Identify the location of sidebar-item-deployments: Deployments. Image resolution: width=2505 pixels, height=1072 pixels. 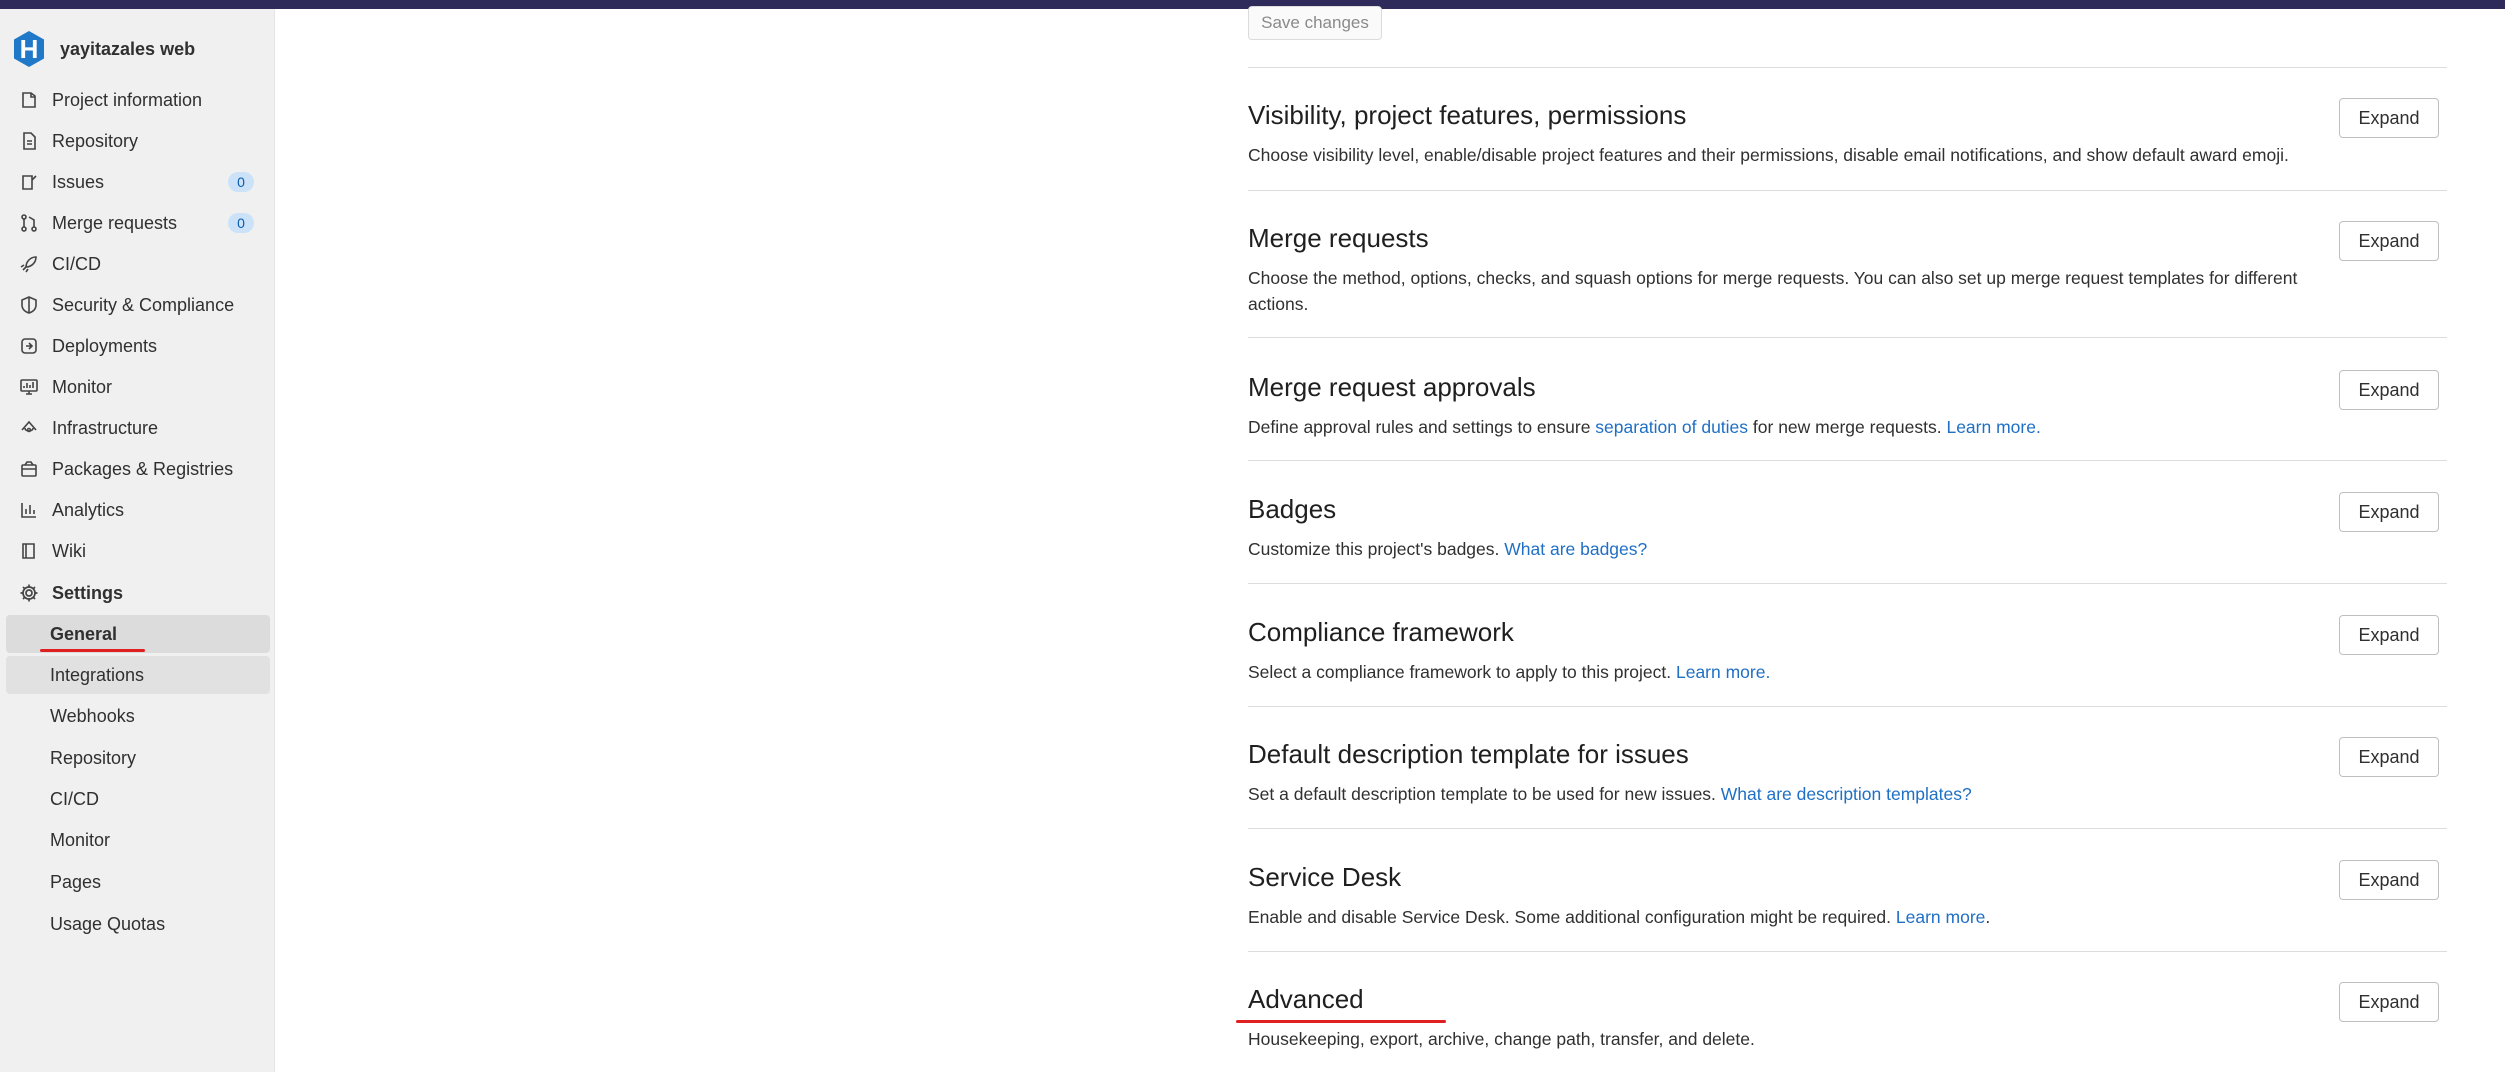
(138, 346).